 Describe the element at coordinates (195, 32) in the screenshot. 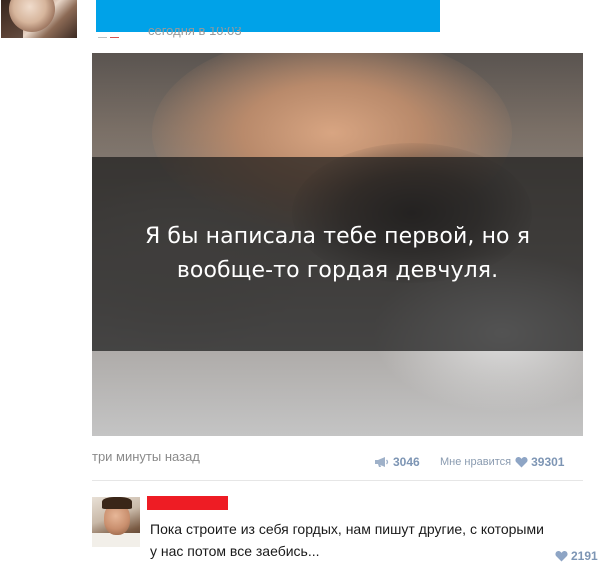

I see `post-date: сегодня в 10:03` at that location.